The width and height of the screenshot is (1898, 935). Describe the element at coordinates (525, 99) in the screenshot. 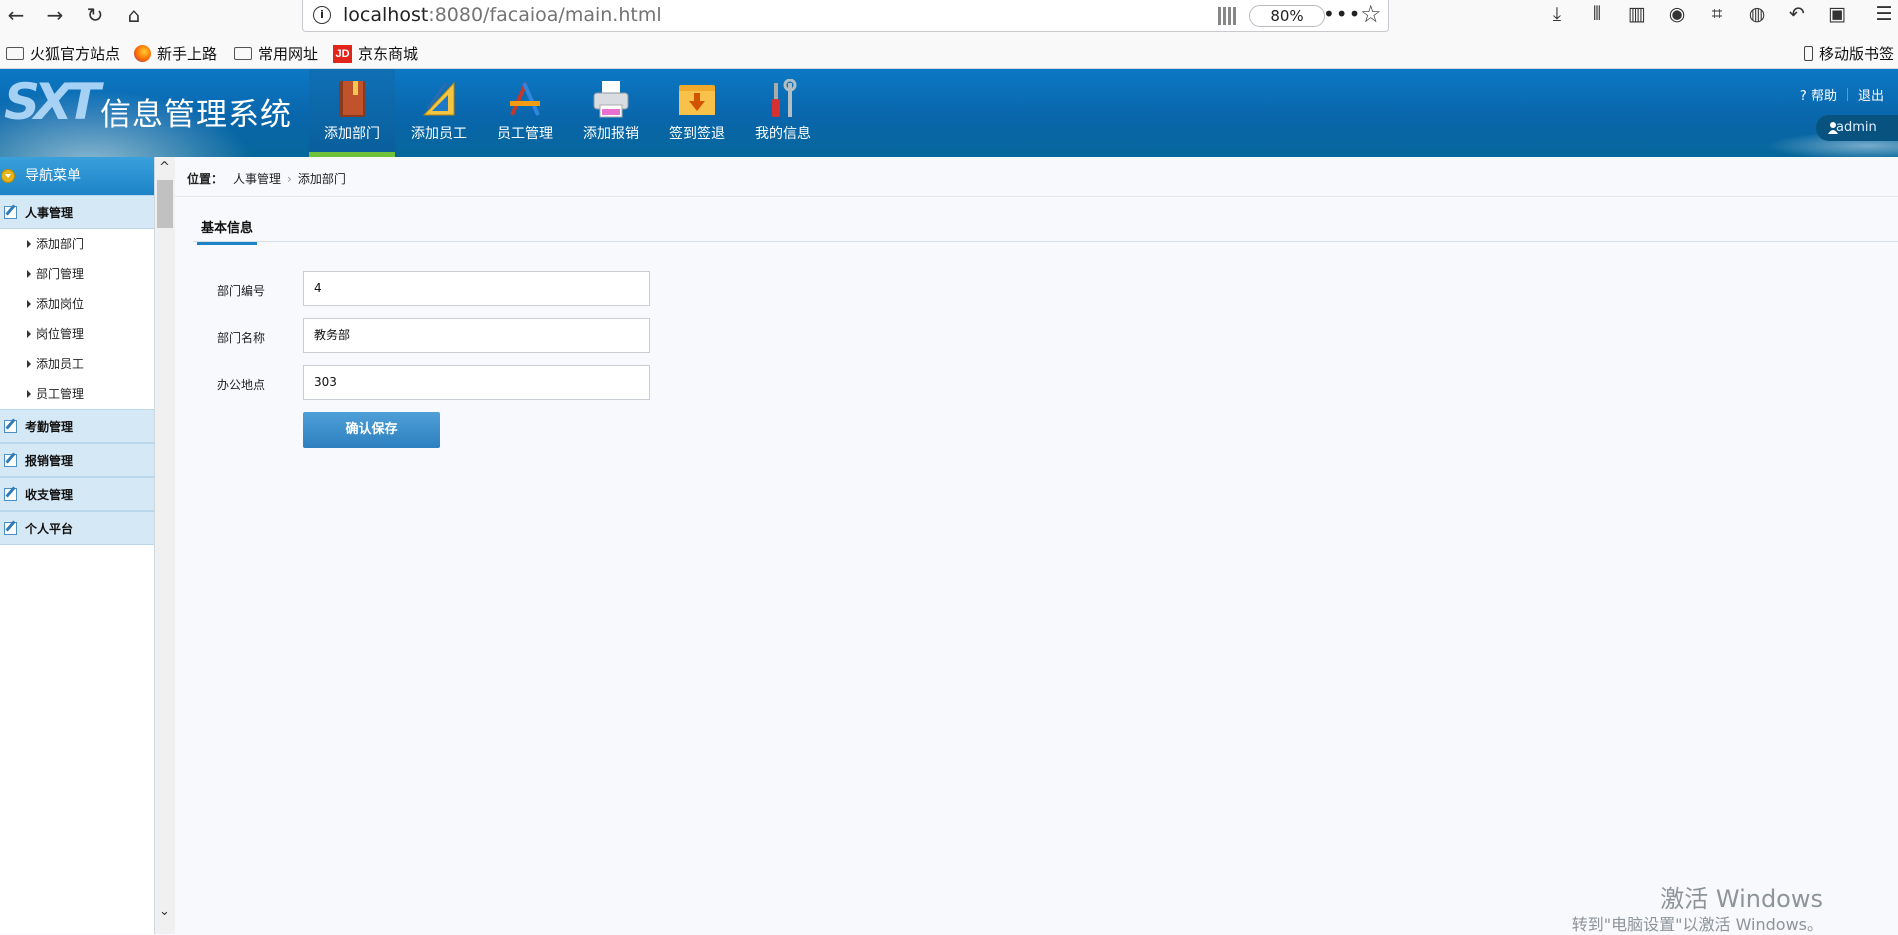

I see `tools-icon` at that location.